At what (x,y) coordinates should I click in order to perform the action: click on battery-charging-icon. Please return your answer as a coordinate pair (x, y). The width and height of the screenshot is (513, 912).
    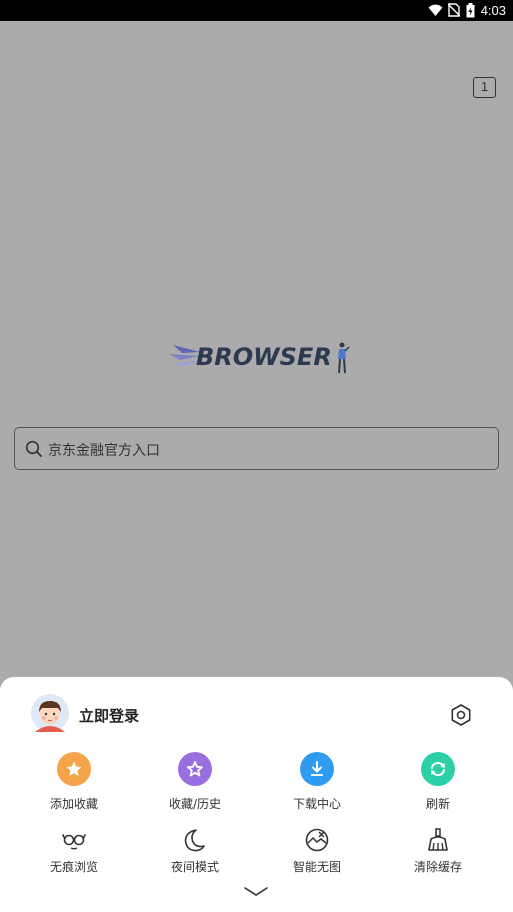
    Looking at the image, I should click on (470, 10).